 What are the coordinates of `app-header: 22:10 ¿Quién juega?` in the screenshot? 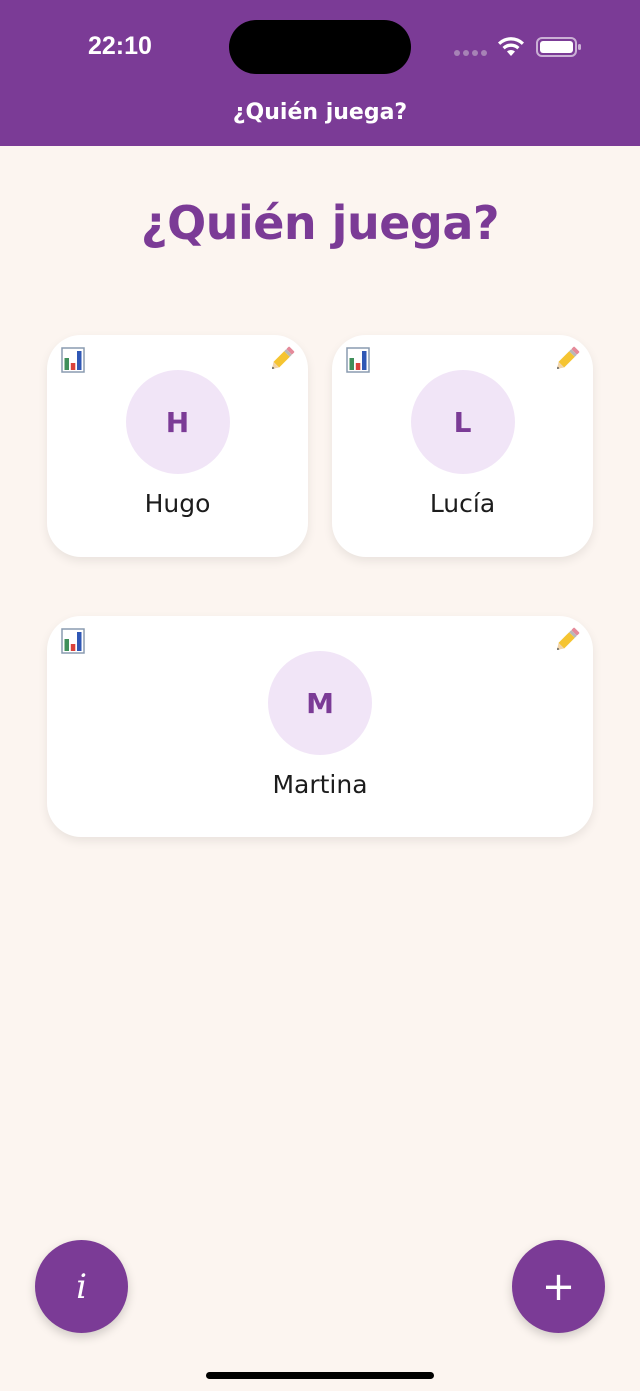 It's located at (320, 73).